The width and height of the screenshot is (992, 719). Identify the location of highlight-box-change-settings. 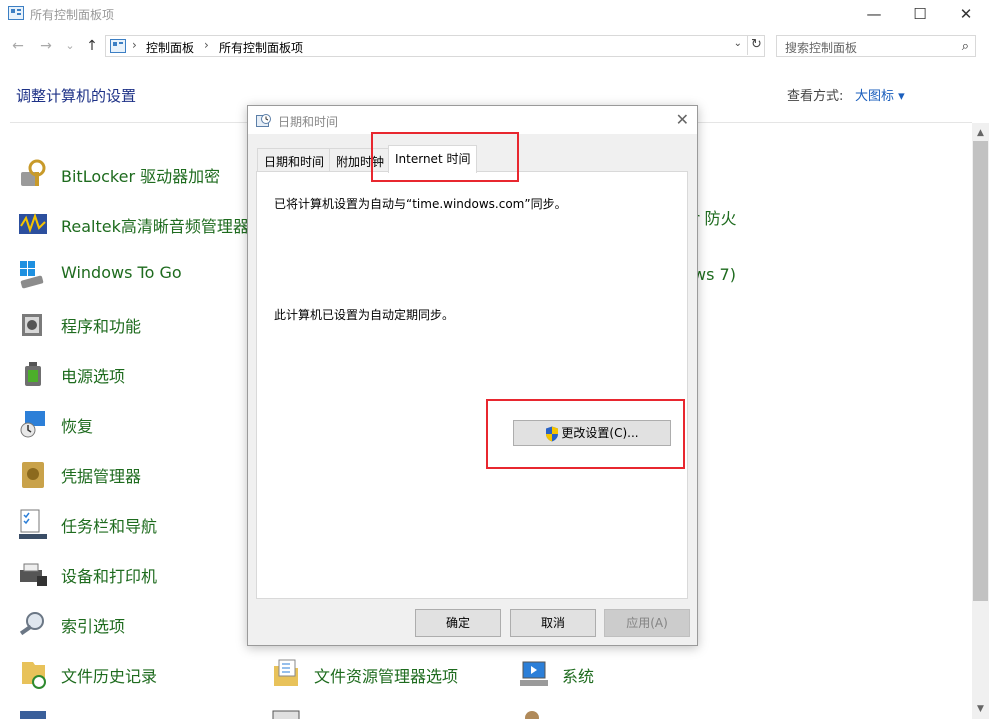
(585, 434).